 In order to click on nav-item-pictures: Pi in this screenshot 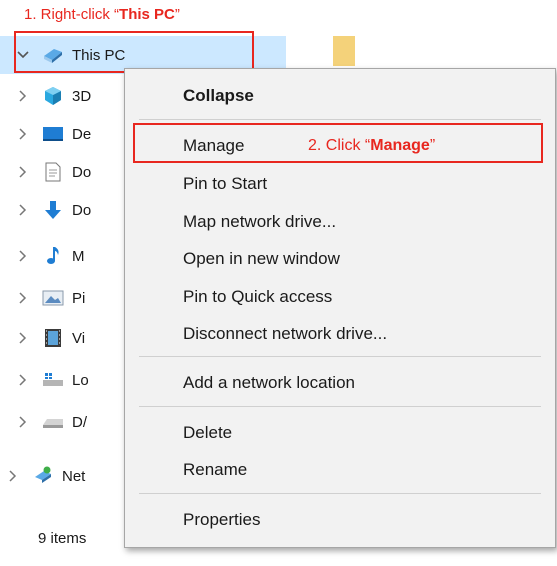, I will do `click(70, 298)`.